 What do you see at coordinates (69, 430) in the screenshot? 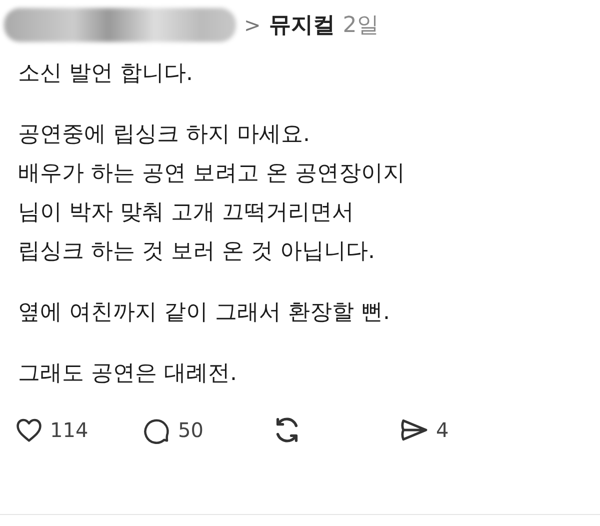
I see `like-count: 114` at bounding box center [69, 430].